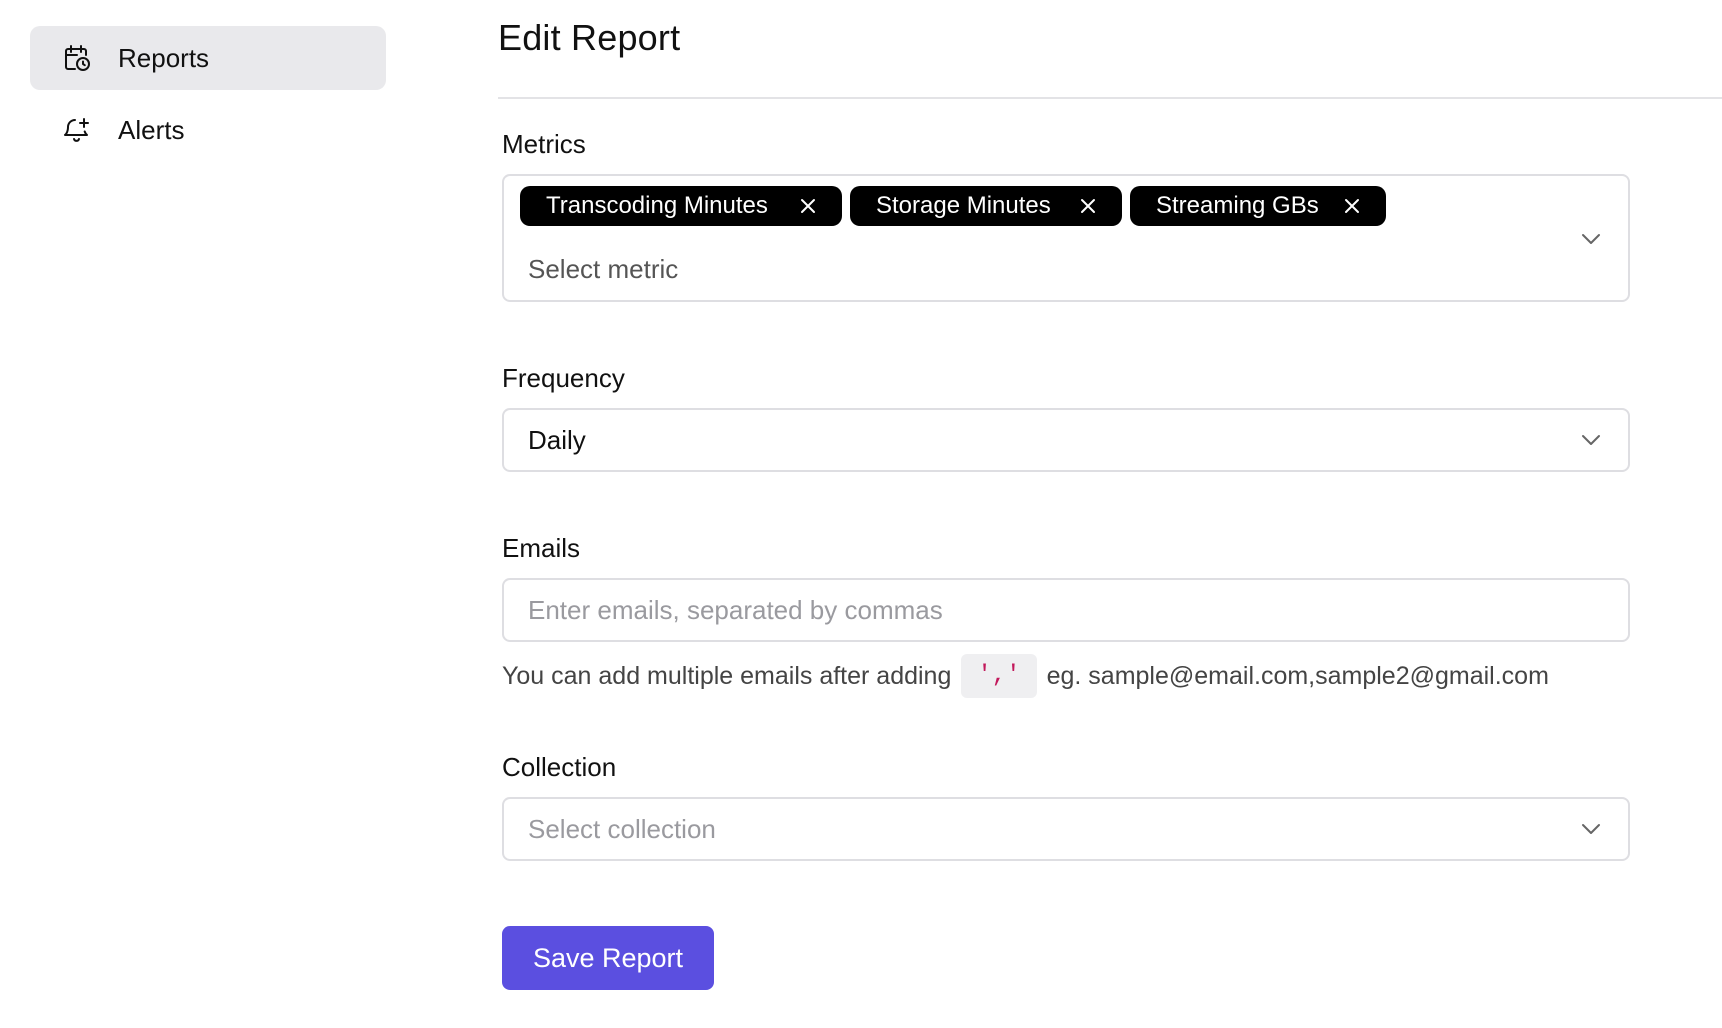 This screenshot has height=1028, width=1722. Describe the element at coordinates (963, 205) in the screenshot. I see `metric-tag-label: Storage Minutes` at that location.